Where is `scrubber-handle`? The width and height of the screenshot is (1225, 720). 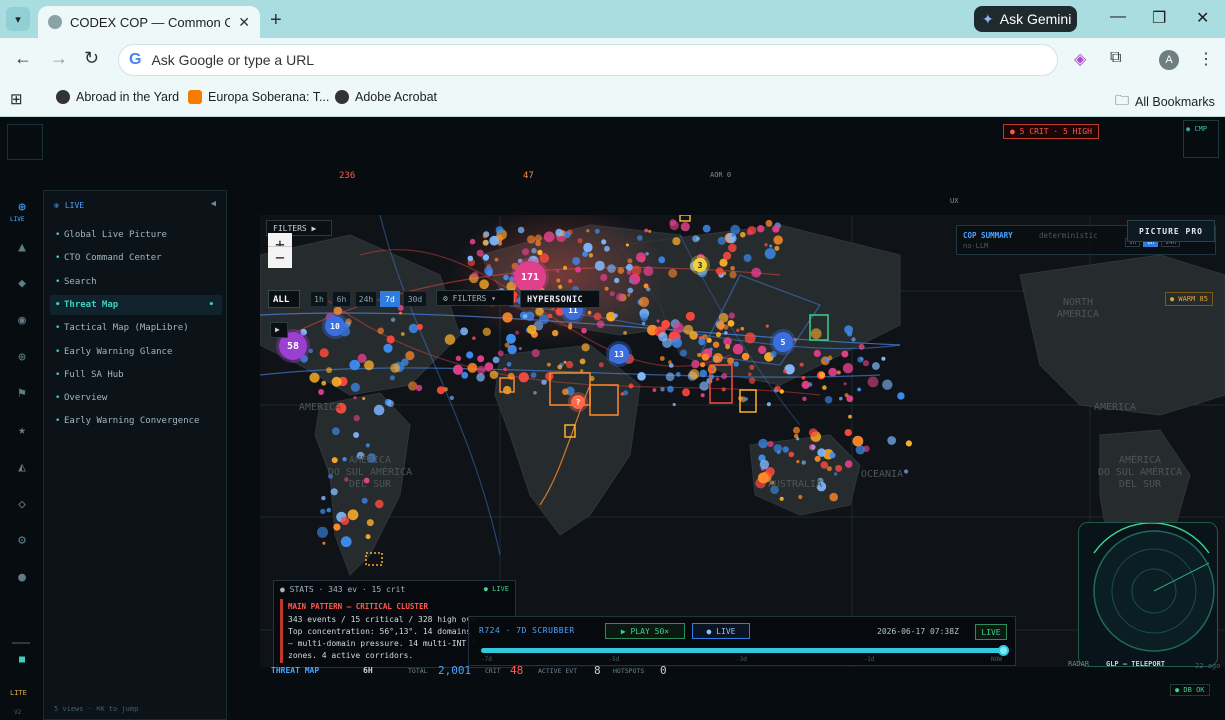 scrubber-handle is located at coordinates (1003, 650).